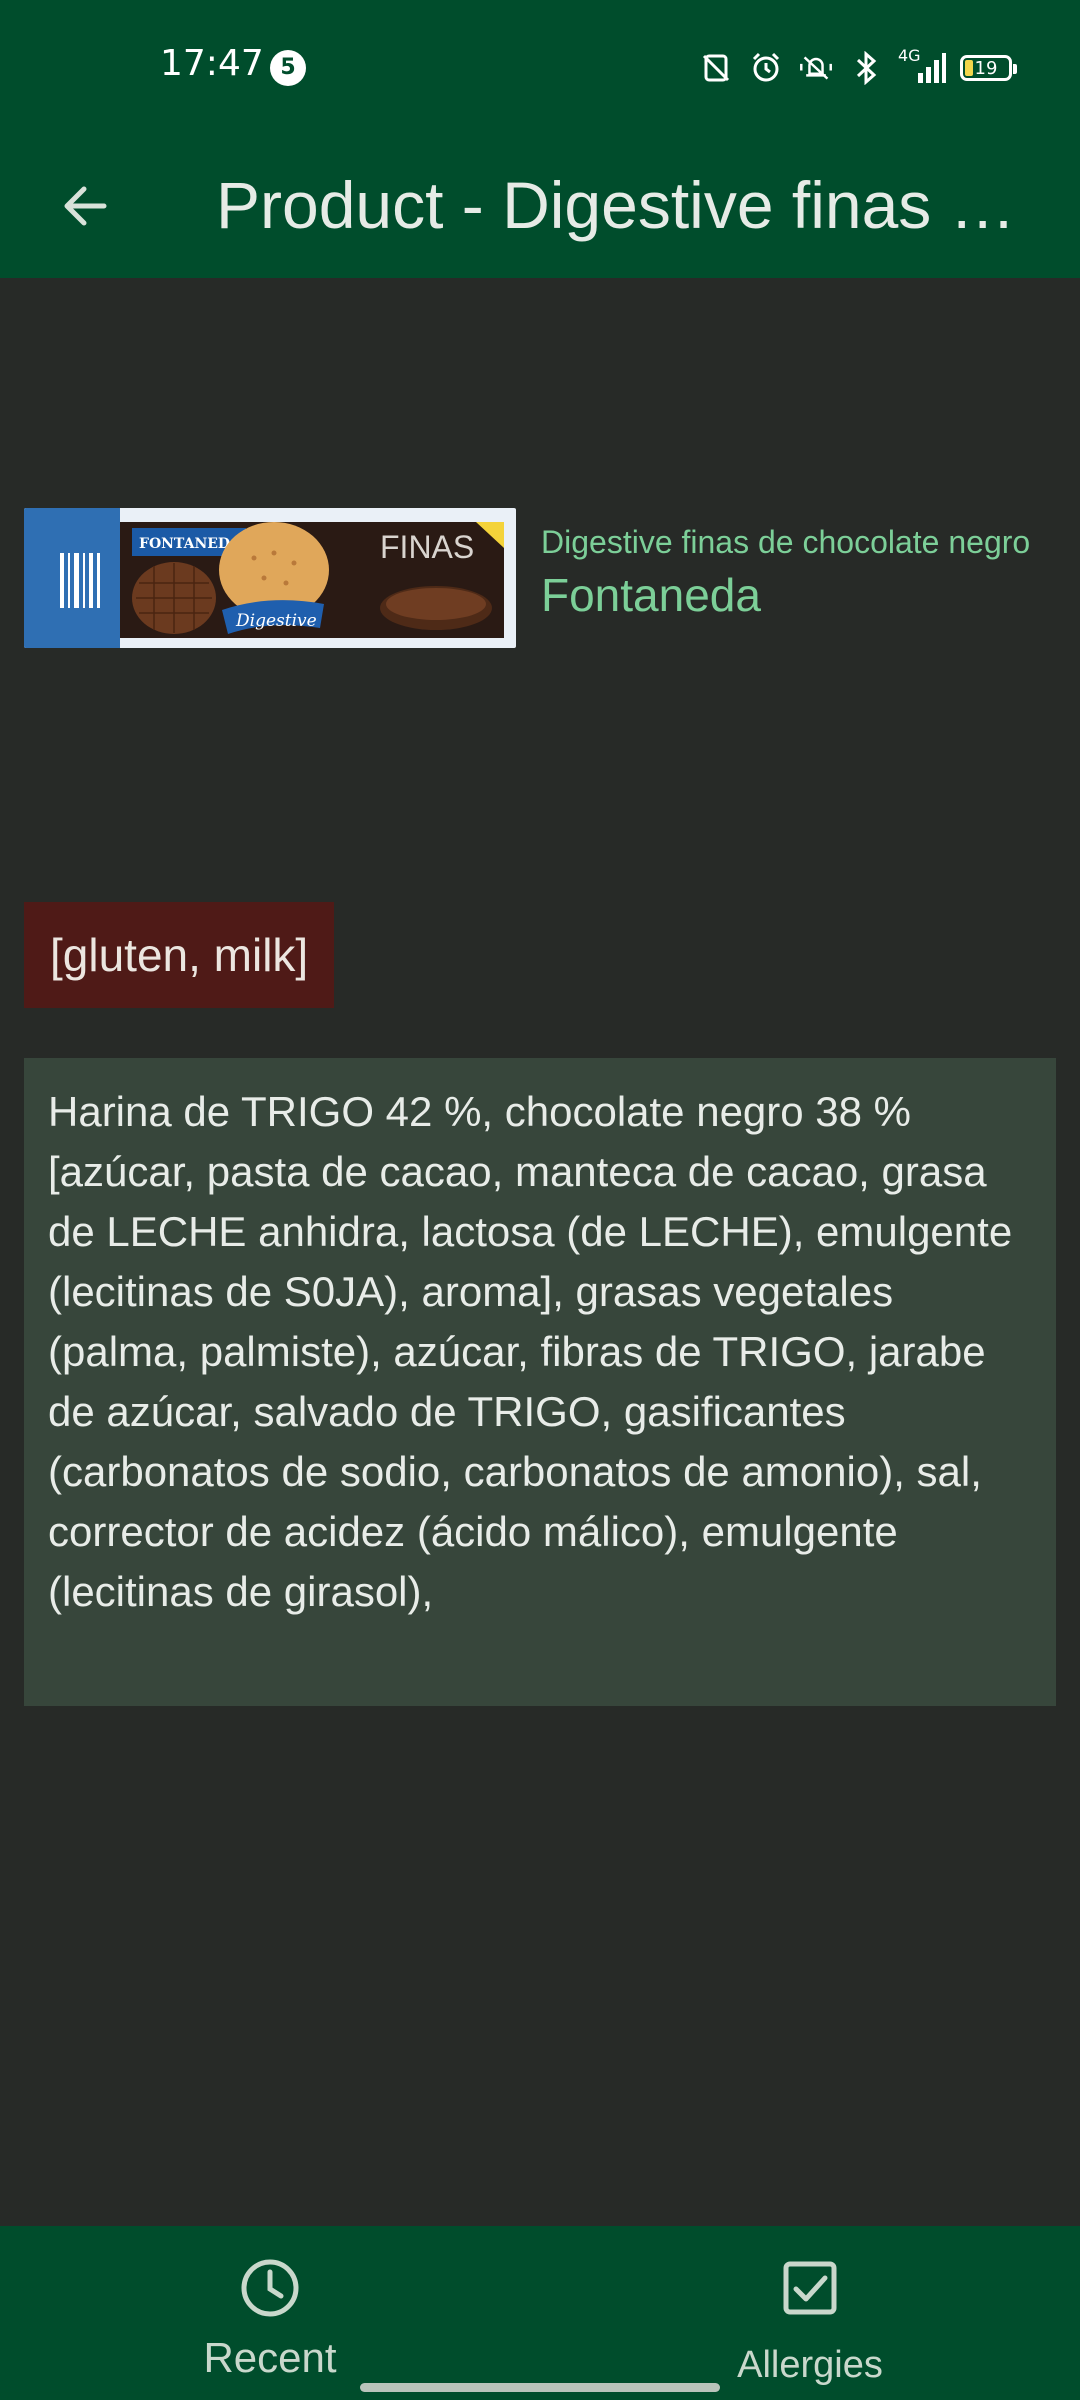 Image resolution: width=1080 pixels, height=2400 pixels. I want to click on package-variant-text: FINAS, so click(427, 547).